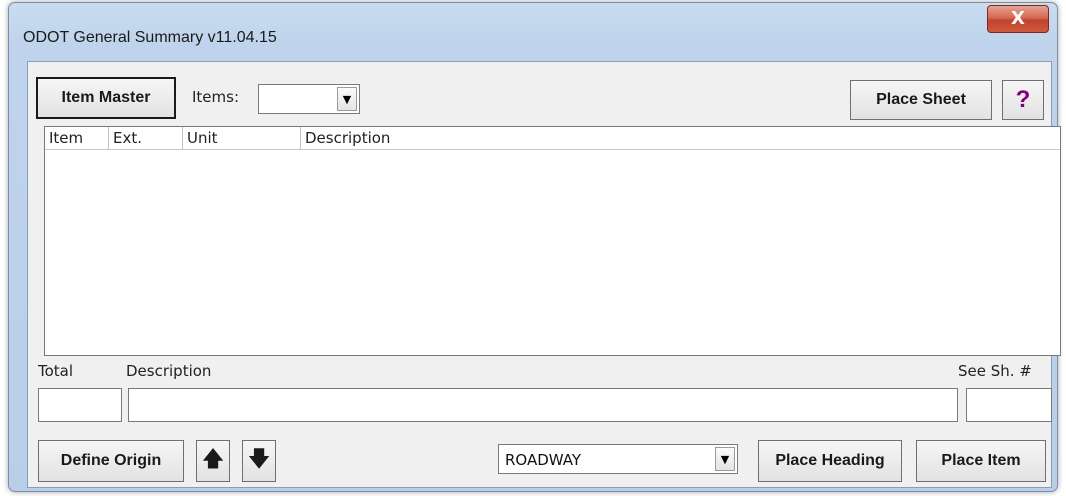 The height and width of the screenshot is (496, 1066). I want to click on close-button: X, so click(1018, 19).